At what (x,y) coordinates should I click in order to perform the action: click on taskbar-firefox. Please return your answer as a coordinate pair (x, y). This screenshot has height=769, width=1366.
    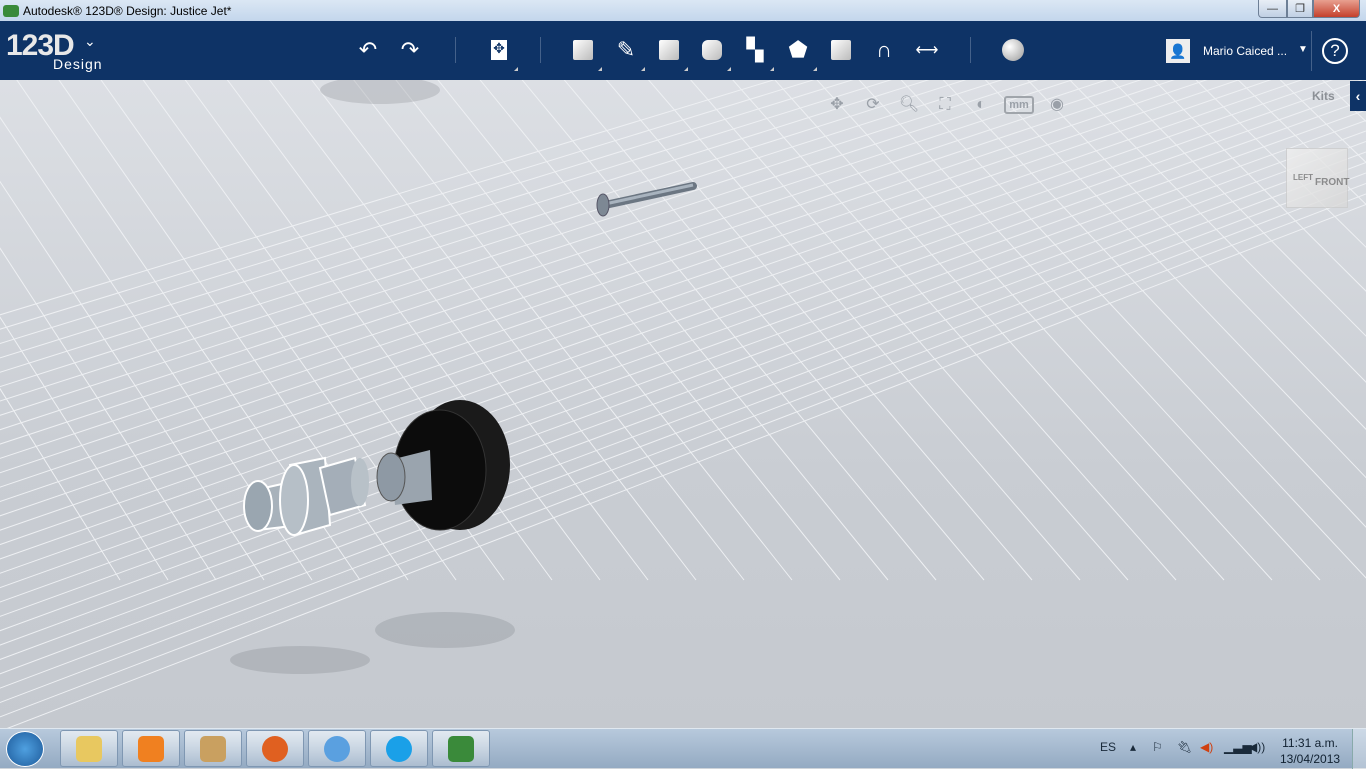
    Looking at the image, I should click on (275, 748).